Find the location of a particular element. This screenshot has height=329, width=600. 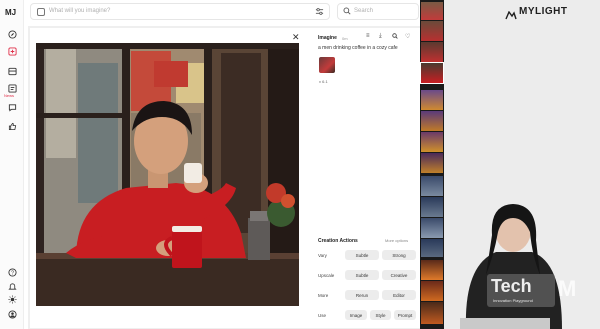

use-style-button: Style is located at coordinates (380, 315).